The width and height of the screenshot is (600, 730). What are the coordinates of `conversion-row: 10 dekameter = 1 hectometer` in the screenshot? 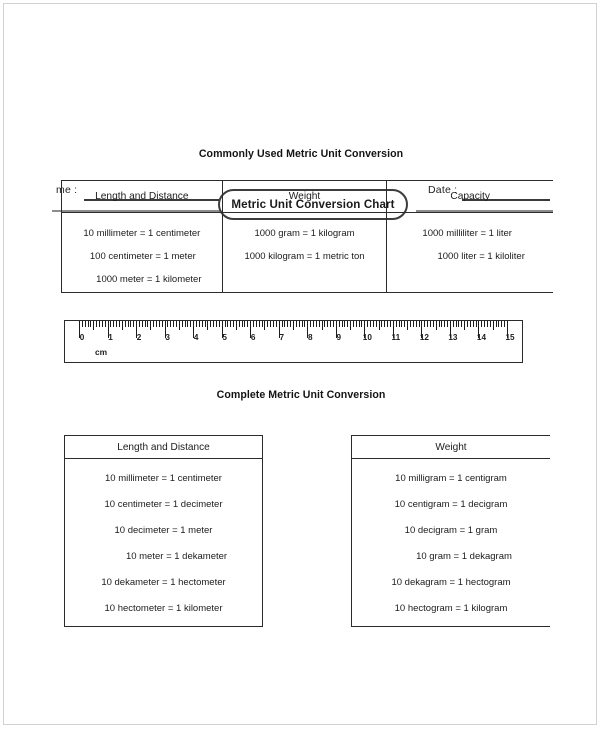 It's located at (163, 582).